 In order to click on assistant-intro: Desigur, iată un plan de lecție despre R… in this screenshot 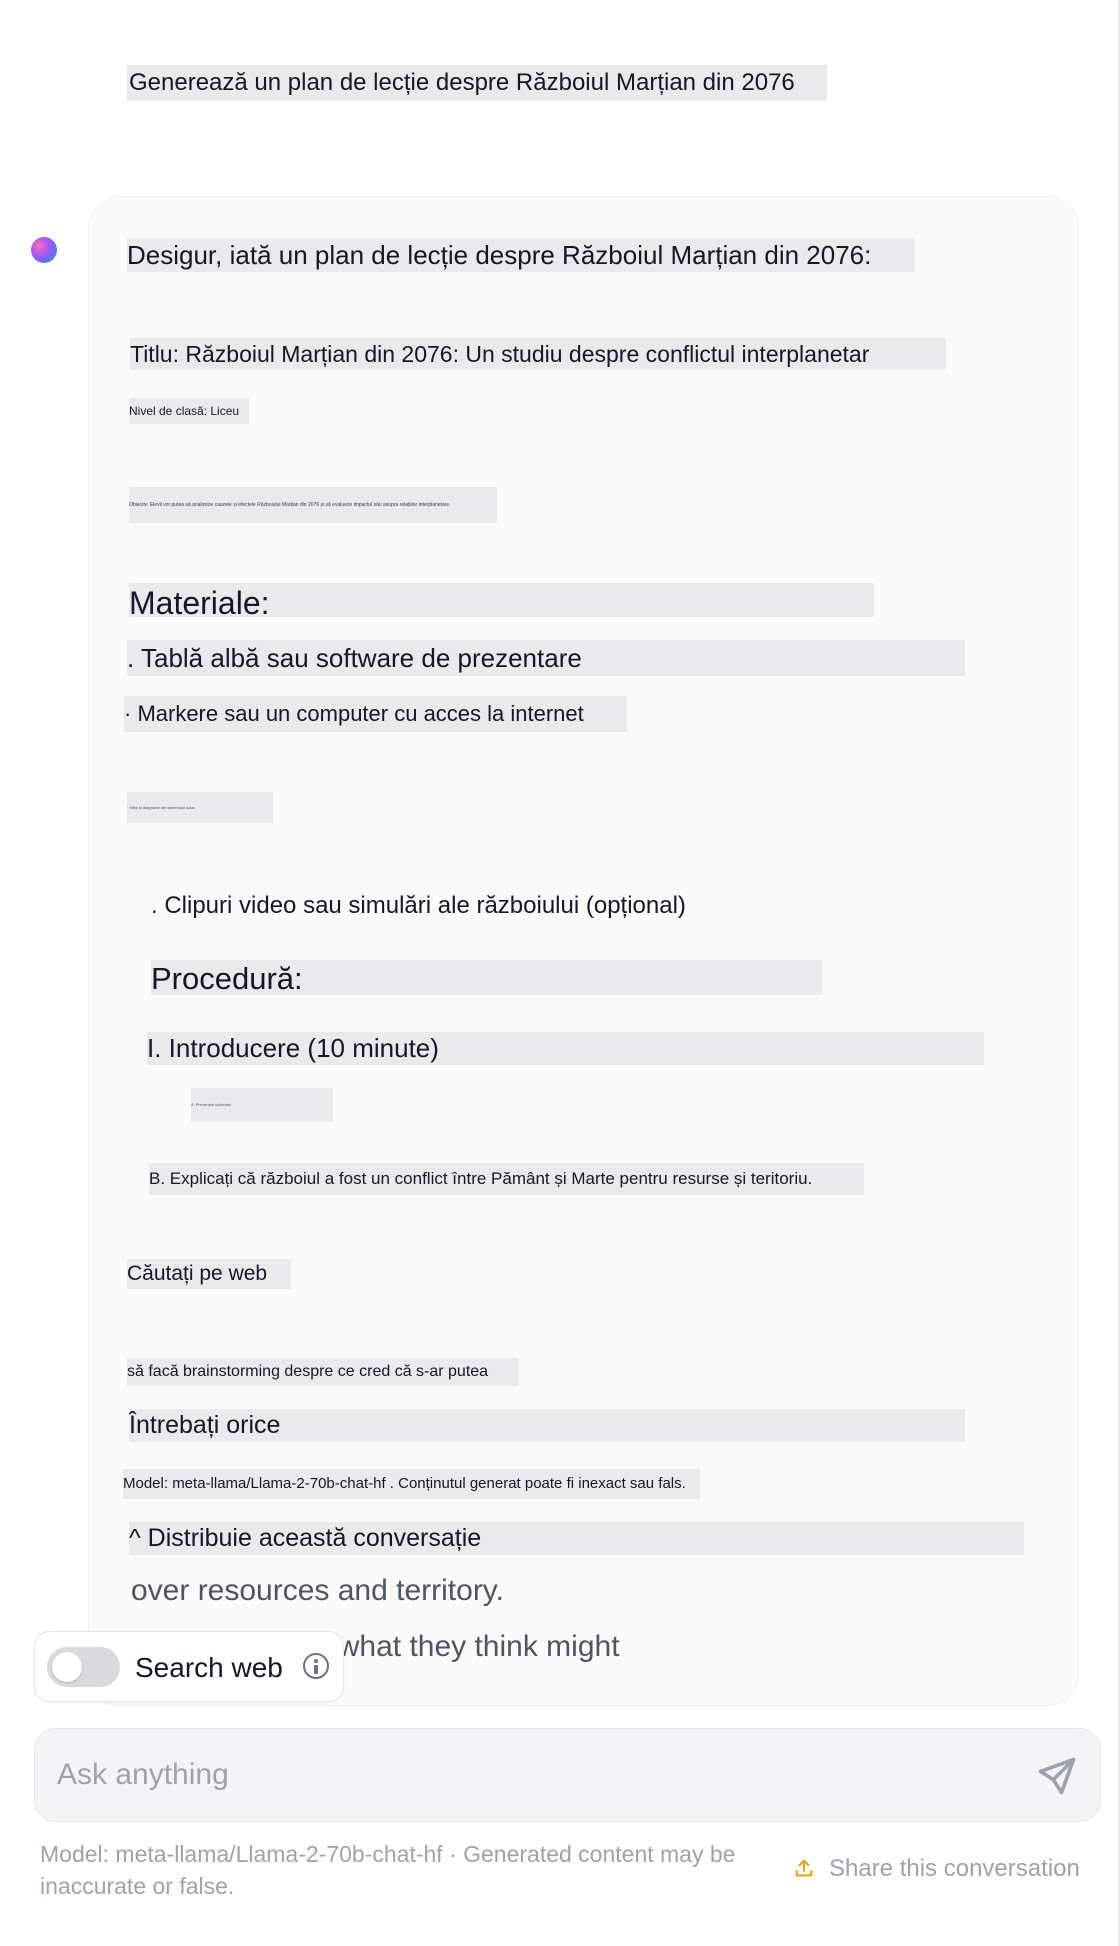, I will do `click(521, 255)`.